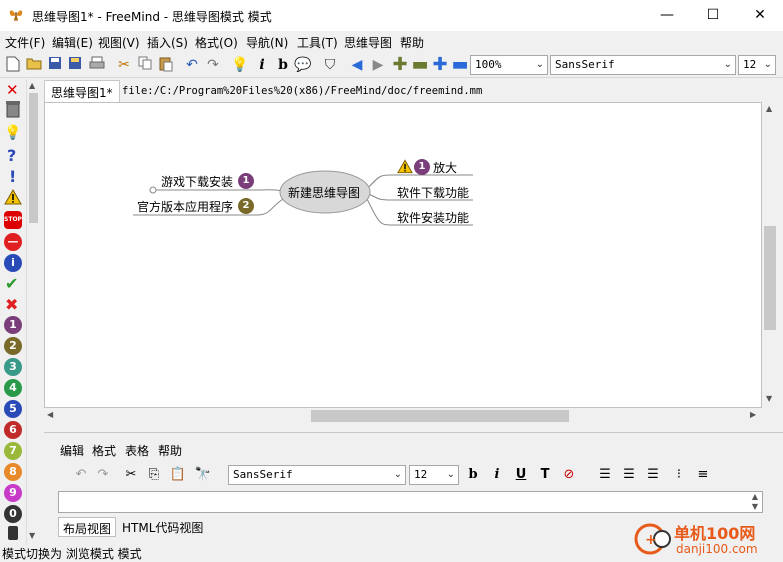 The image size is (783, 562). What do you see at coordinates (445, 167) in the screenshot?
I see `node-zoom: 放大` at bounding box center [445, 167].